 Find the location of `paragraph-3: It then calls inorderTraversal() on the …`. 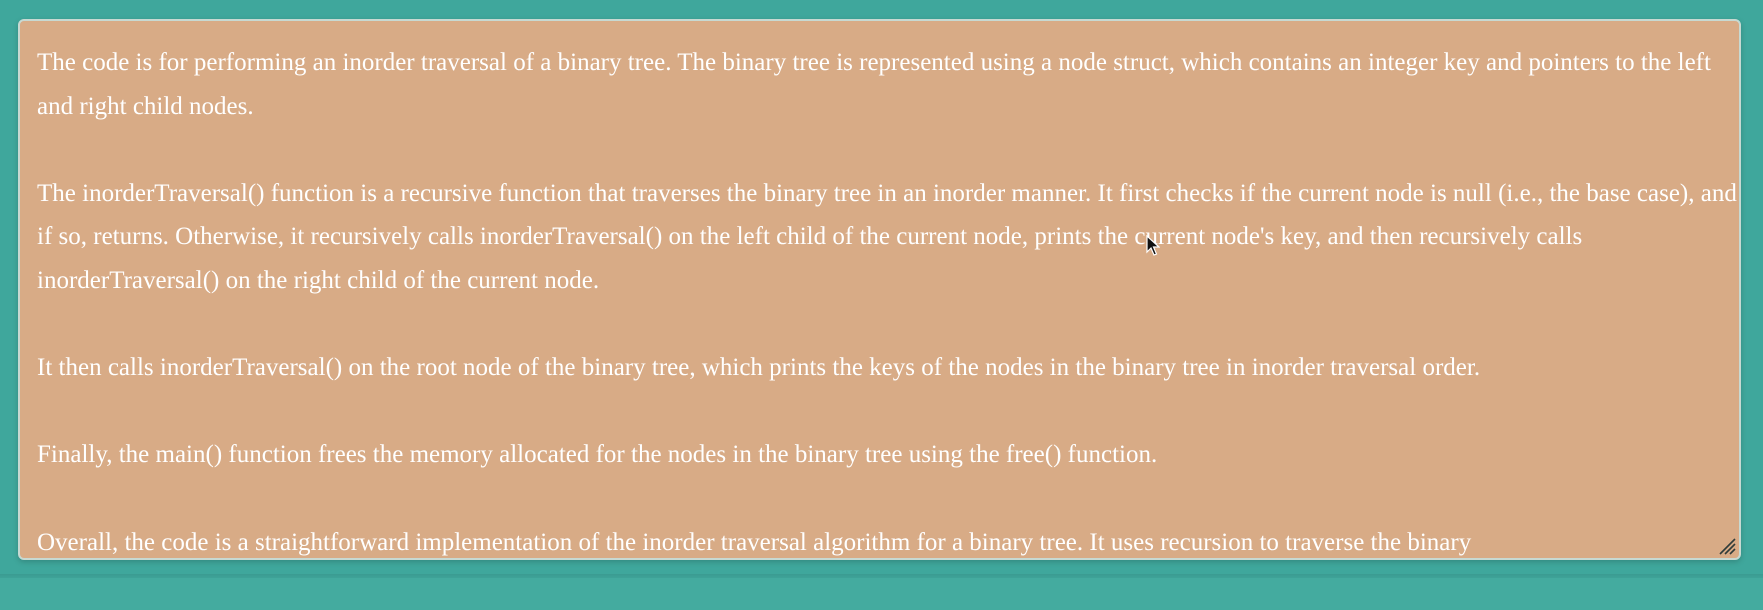

paragraph-3: It then calls inorderTraversal() on the … is located at coordinates (759, 368).